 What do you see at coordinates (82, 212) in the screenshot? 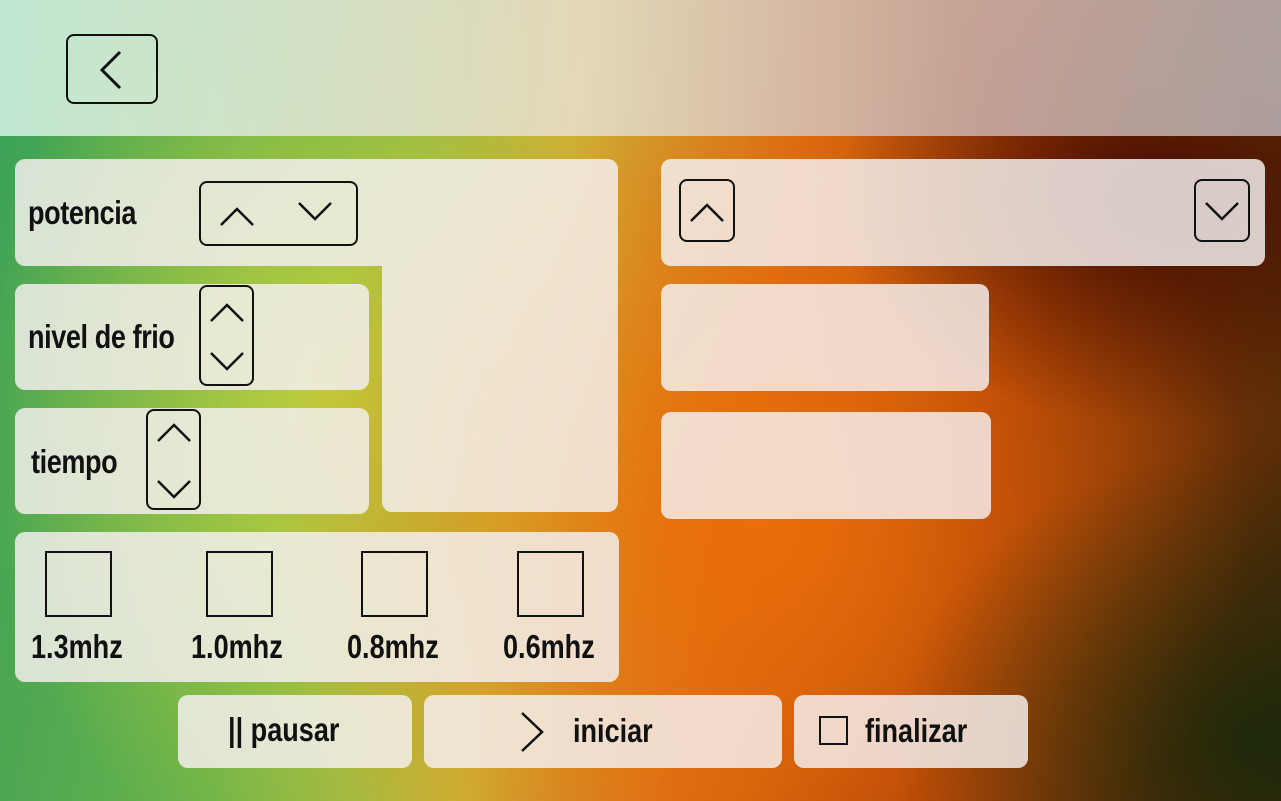
I see `potencia-label: potencia` at bounding box center [82, 212].